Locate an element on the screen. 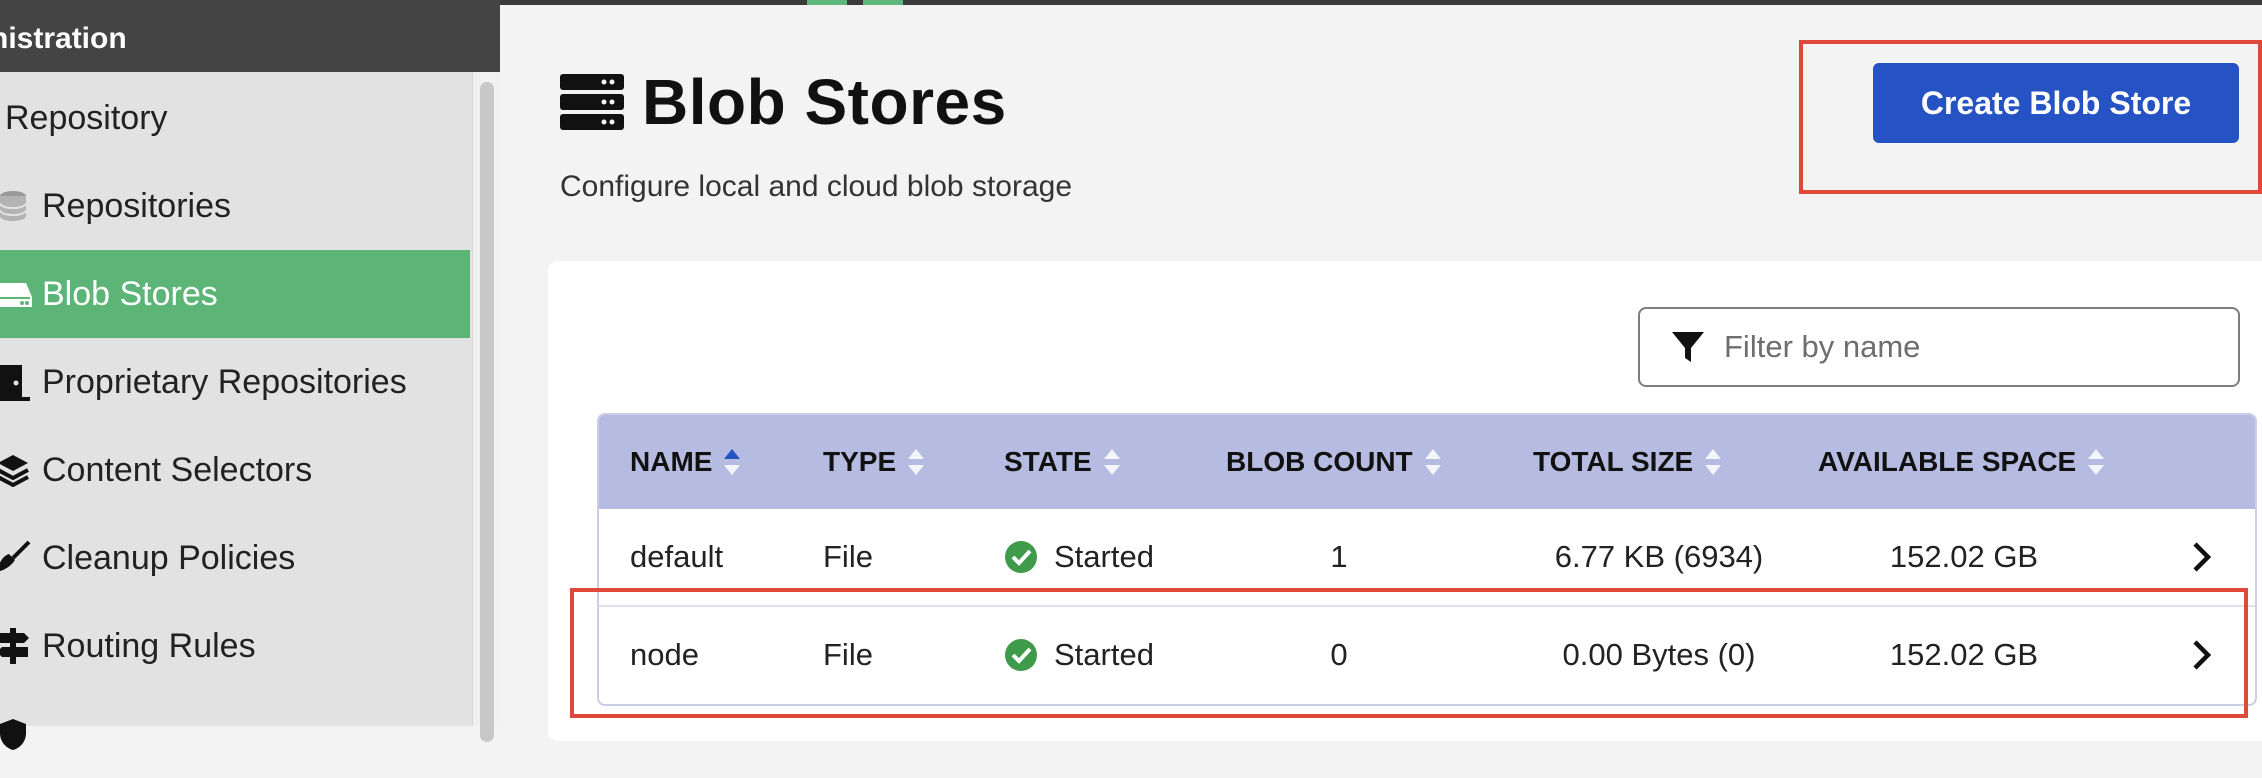 Image resolution: width=2262 pixels, height=778 pixels. sidebar-scrollbar is located at coordinates (486, 407).